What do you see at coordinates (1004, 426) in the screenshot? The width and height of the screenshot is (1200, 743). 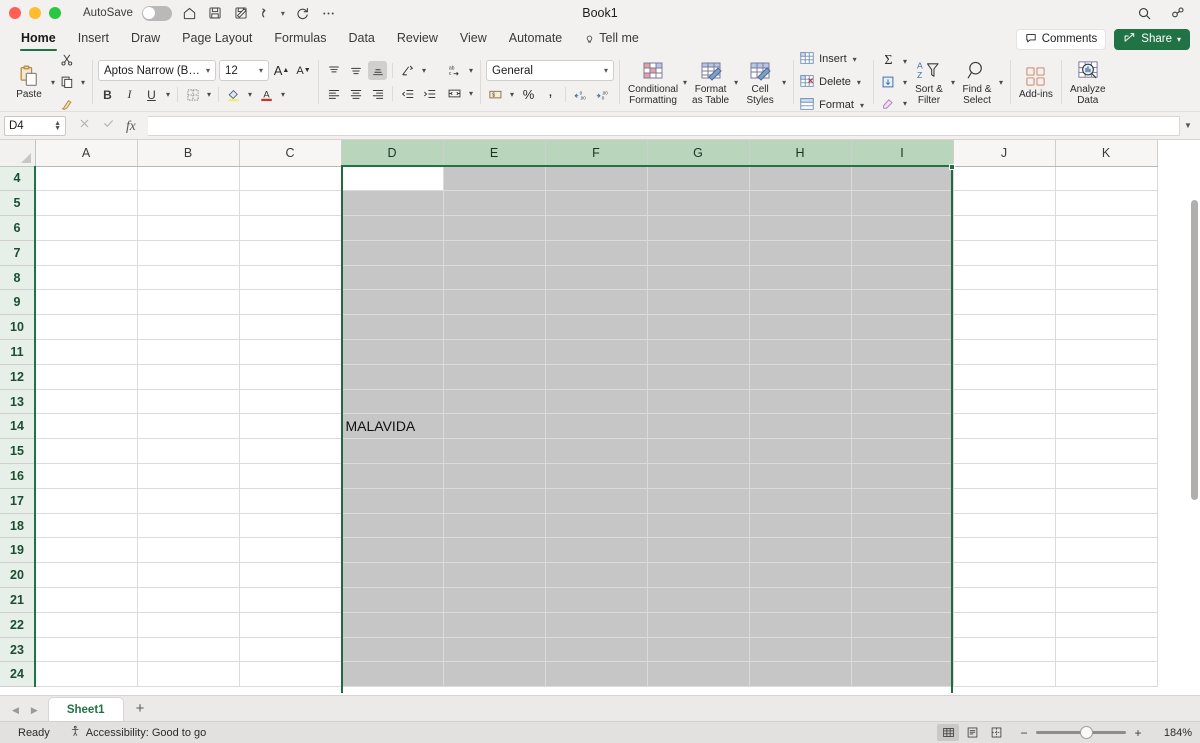 I see `grid-cell-J14` at bounding box center [1004, 426].